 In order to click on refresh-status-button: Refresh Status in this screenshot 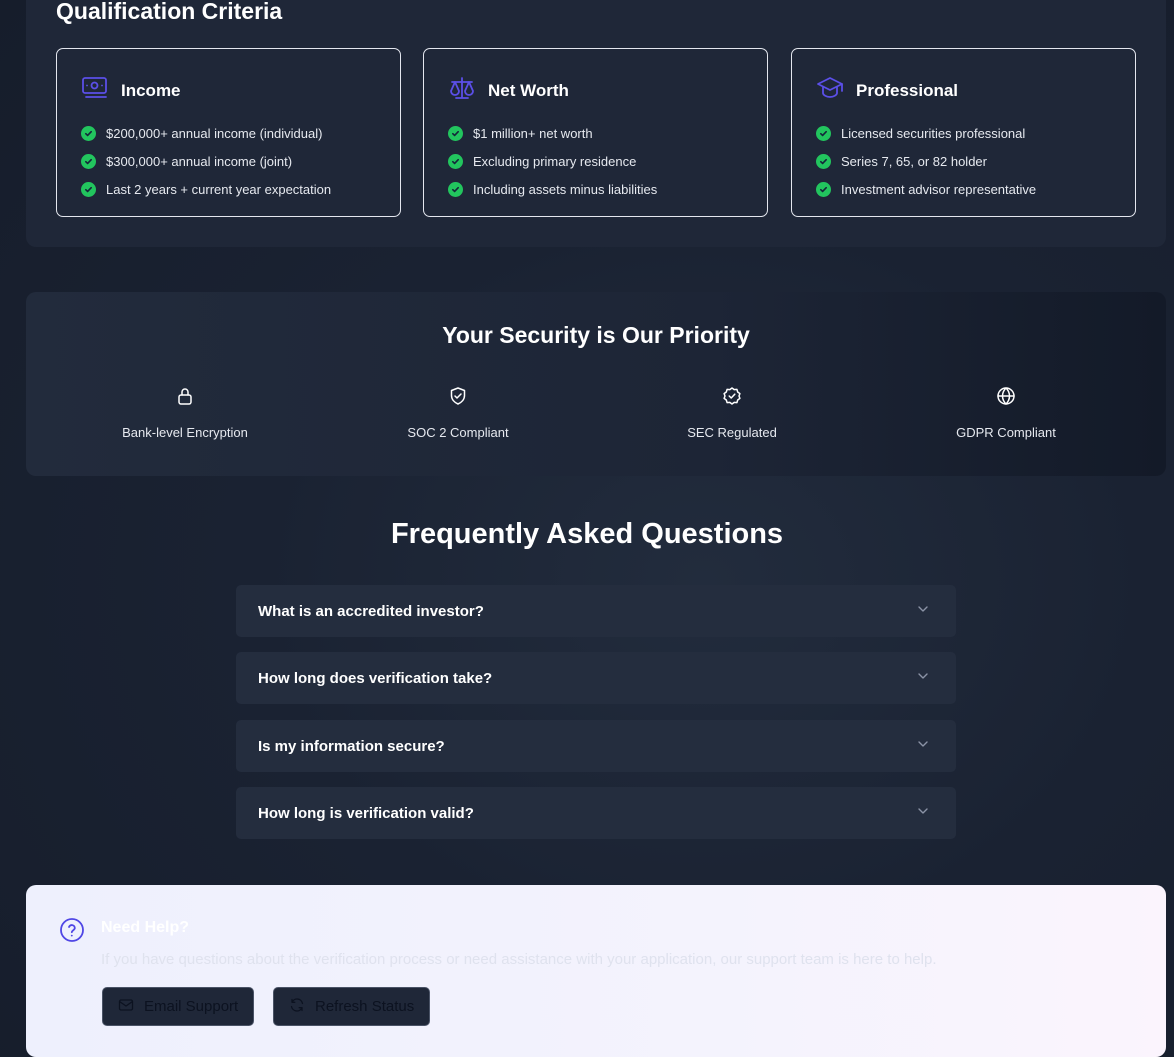, I will do `click(352, 1006)`.